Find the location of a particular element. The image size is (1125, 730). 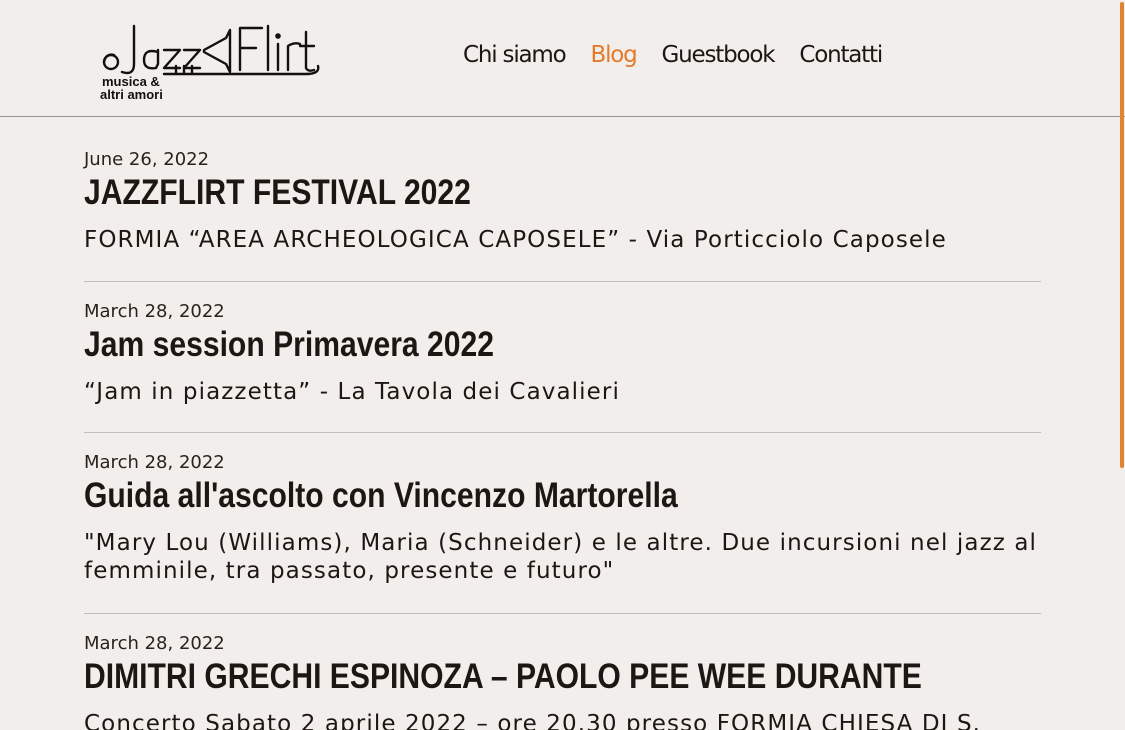

nav-item-guestbook: Guestbook is located at coordinates (719, 55).